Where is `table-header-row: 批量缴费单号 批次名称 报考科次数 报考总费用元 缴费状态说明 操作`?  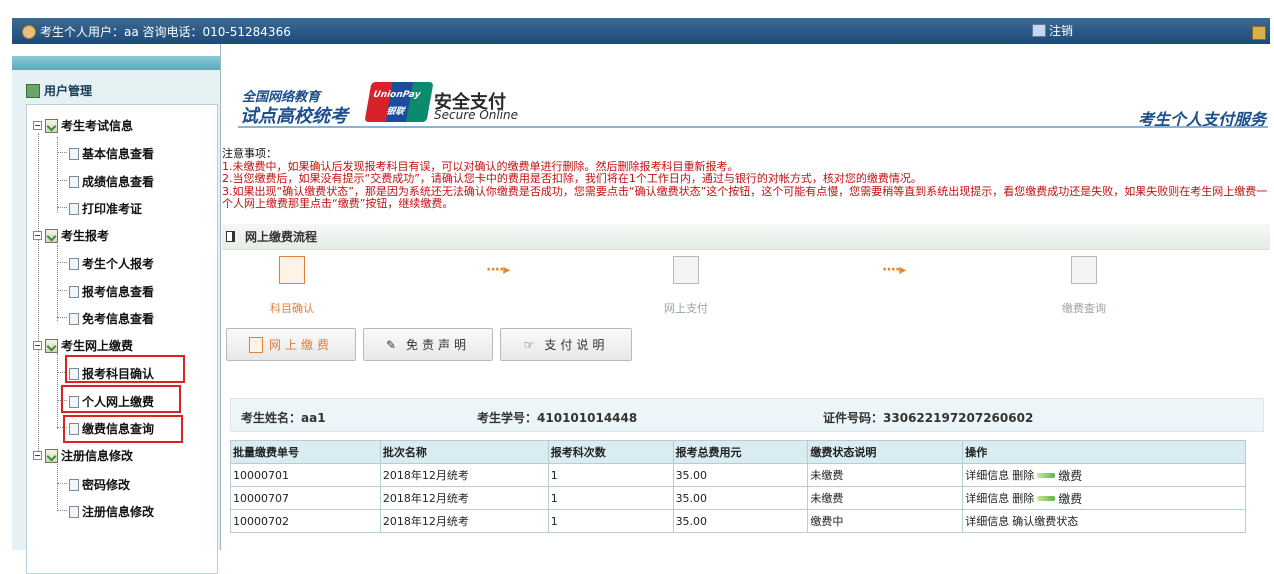
table-header-row: 批量缴费单号 批次名称 报考科次数 报考总费用元 缴费状态说明 操作 is located at coordinates (738, 452).